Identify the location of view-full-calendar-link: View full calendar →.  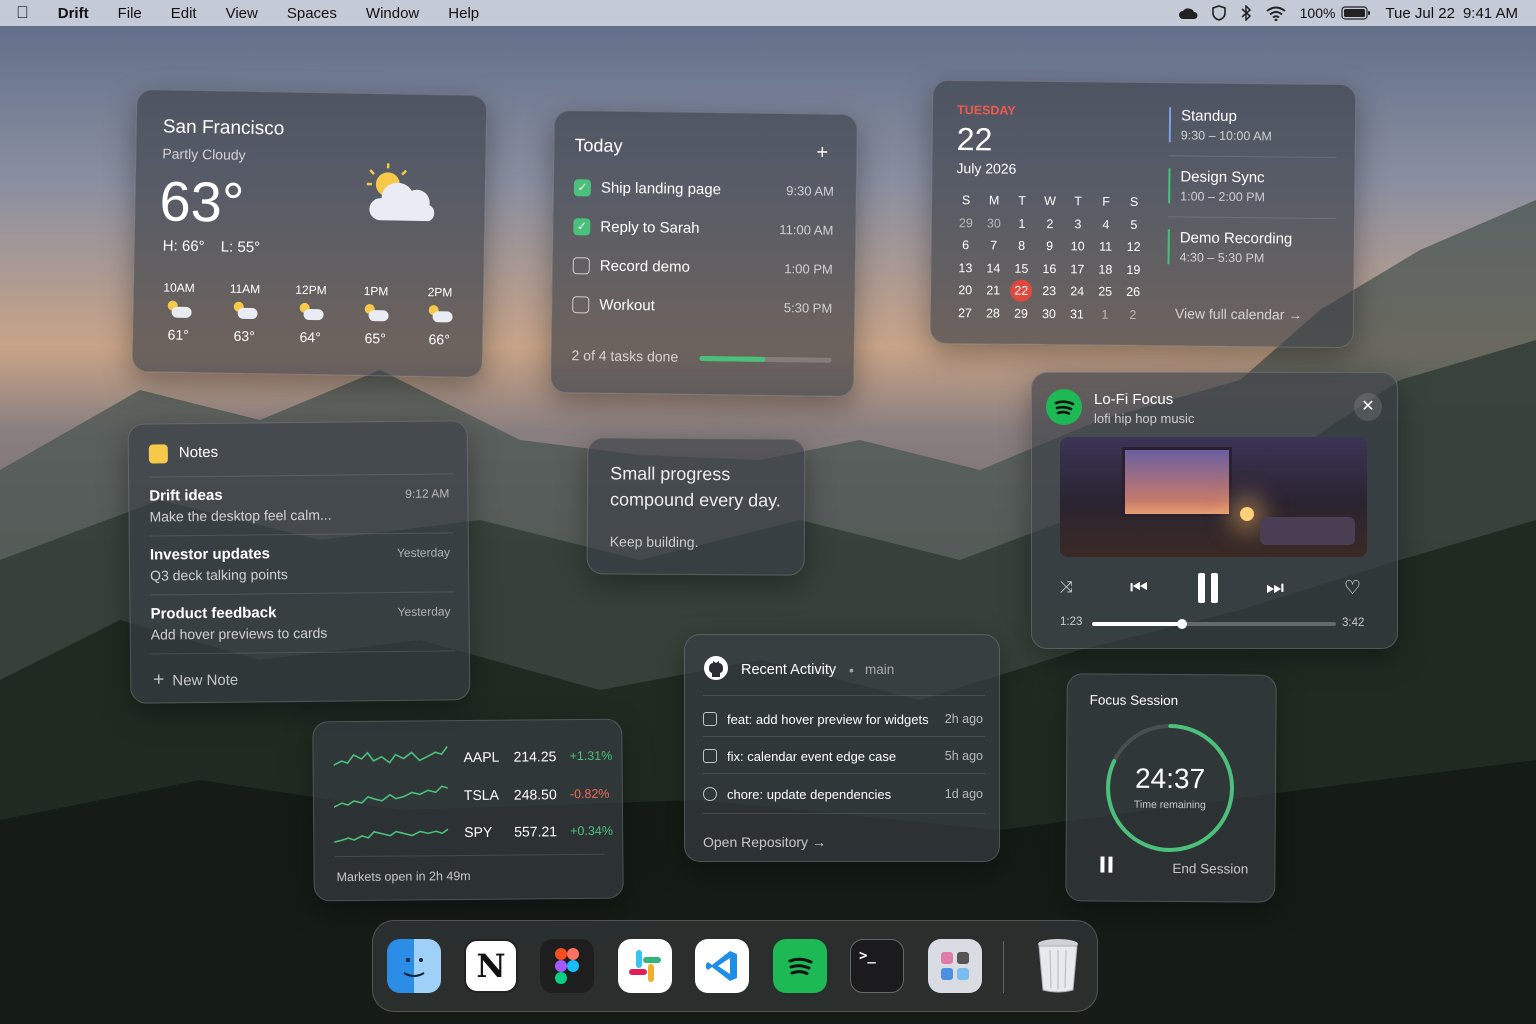
(1239, 313).